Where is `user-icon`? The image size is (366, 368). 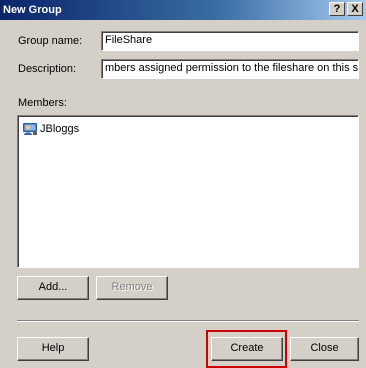 user-icon is located at coordinates (30, 129).